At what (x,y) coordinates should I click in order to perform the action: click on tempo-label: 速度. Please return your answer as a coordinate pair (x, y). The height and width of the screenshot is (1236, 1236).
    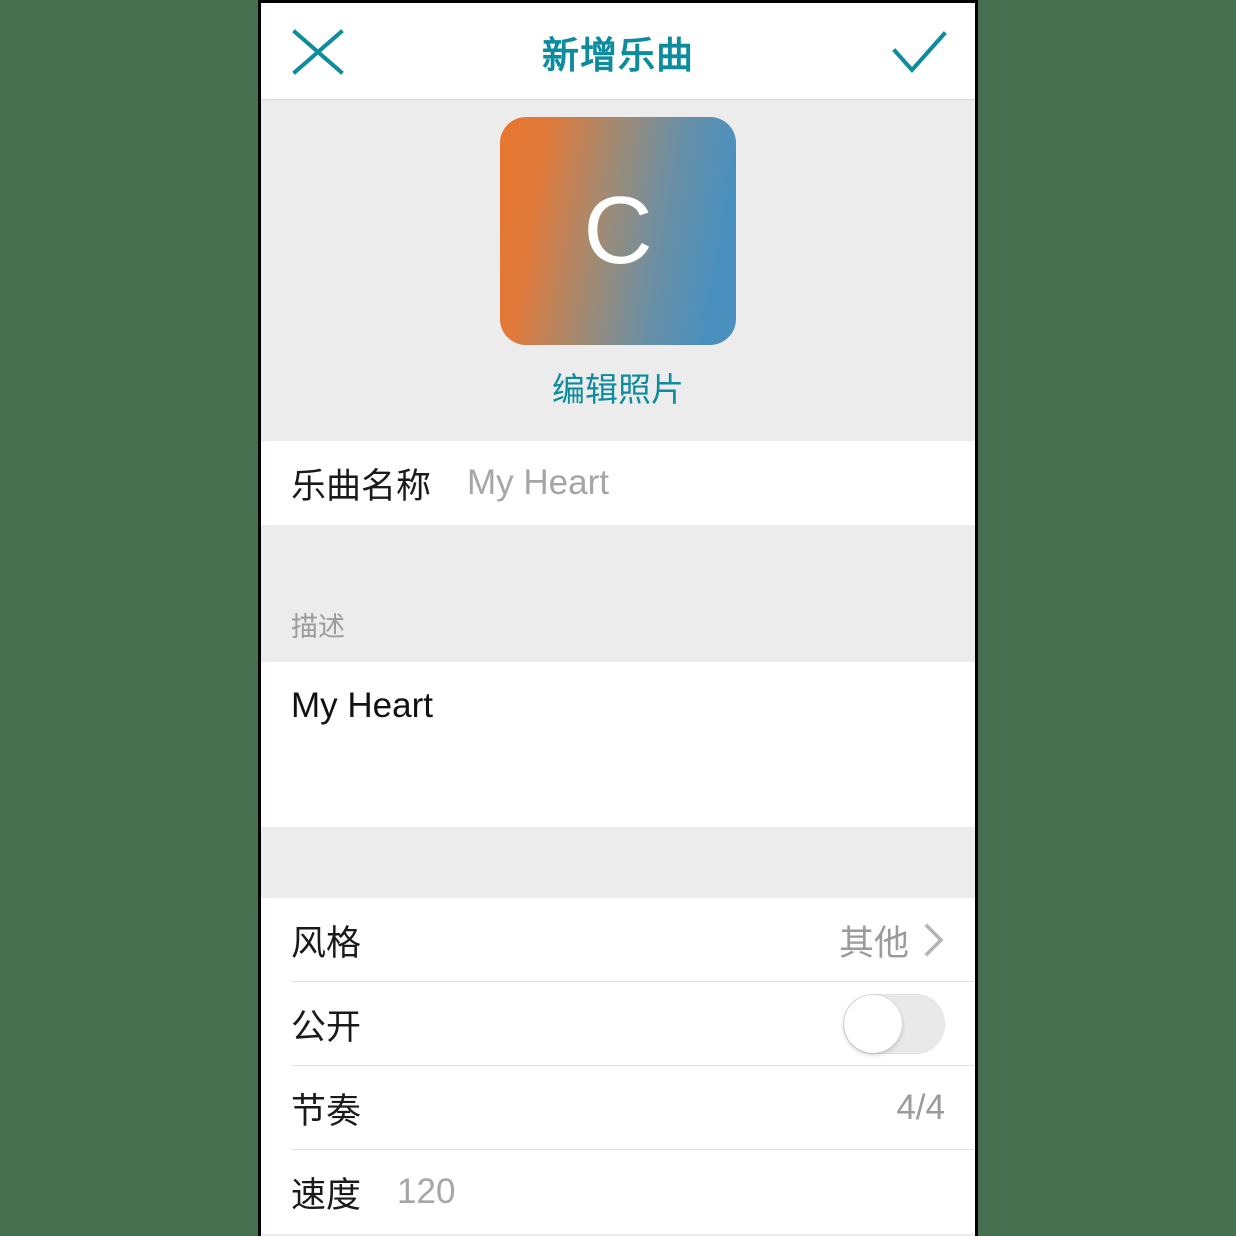
    Looking at the image, I should click on (326, 1195).